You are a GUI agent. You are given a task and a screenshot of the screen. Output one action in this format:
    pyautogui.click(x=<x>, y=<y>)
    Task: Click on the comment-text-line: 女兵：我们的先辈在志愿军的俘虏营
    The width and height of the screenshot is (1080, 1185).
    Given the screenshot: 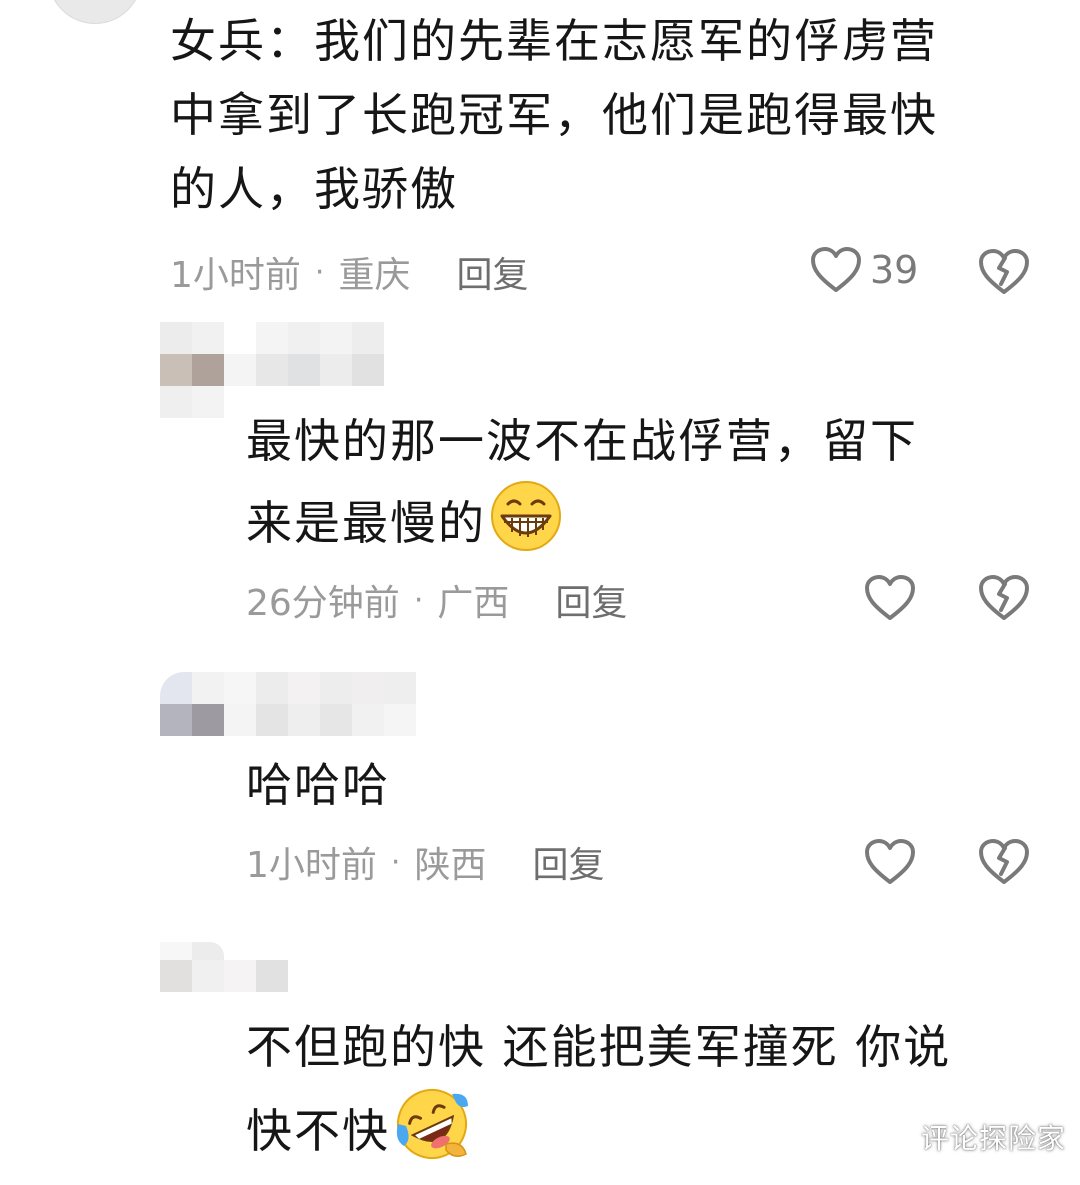 What is the action you would take?
    pyautogui.click(x=554, y=41)
    